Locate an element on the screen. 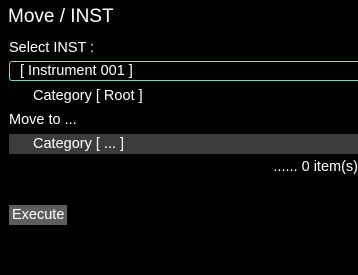 This screenshot has width=358, height=275. source-category-label: Category [ Root ] is located at coordinates (88, 96).